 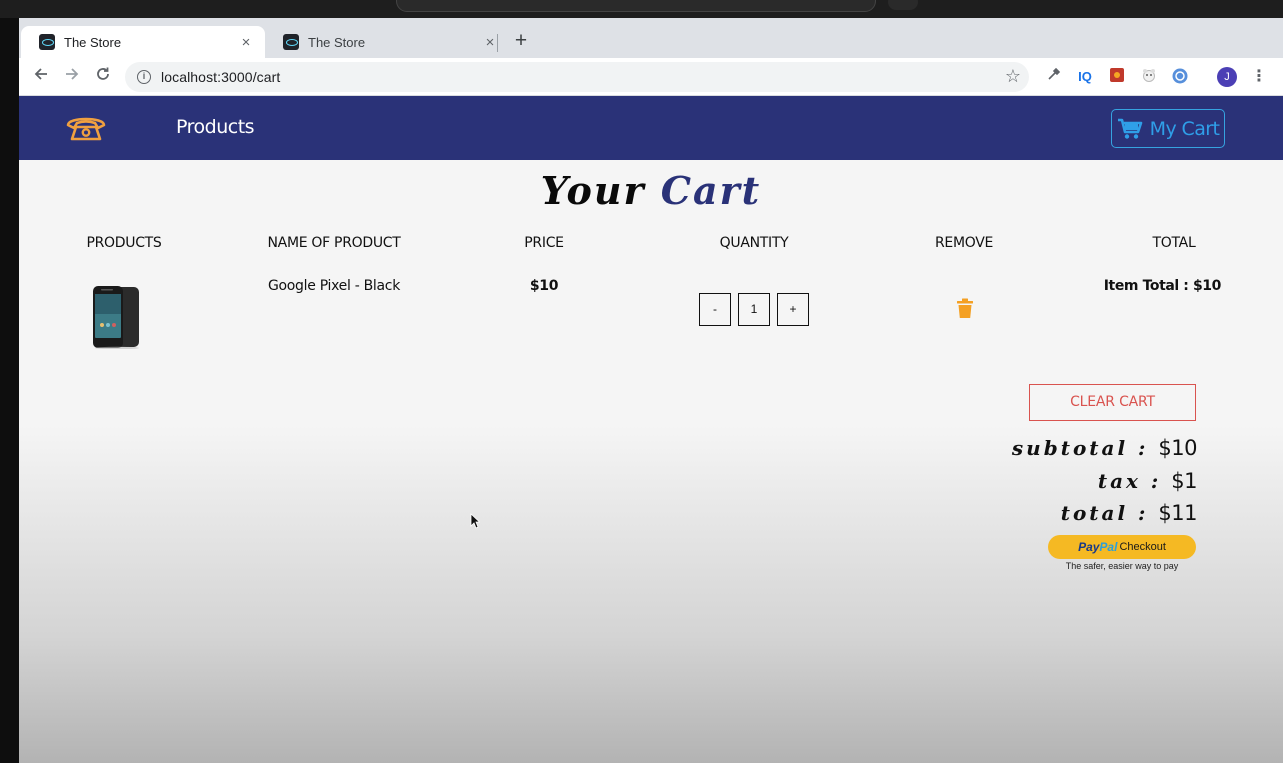 I want to click on paypal-tagline: The safer, easier way to pay, so click(x=1122, y=566).